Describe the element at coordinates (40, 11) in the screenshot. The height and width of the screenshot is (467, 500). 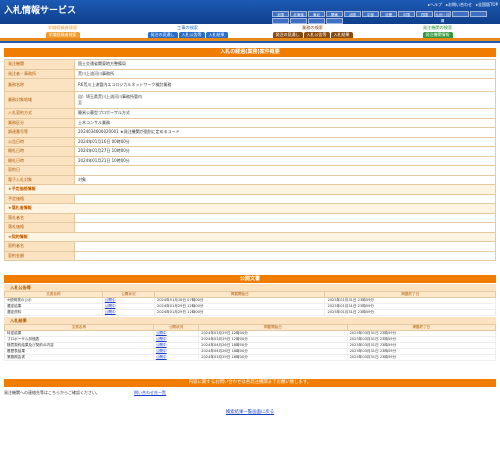
I see `site-title: 入札情報サービス` at that location.